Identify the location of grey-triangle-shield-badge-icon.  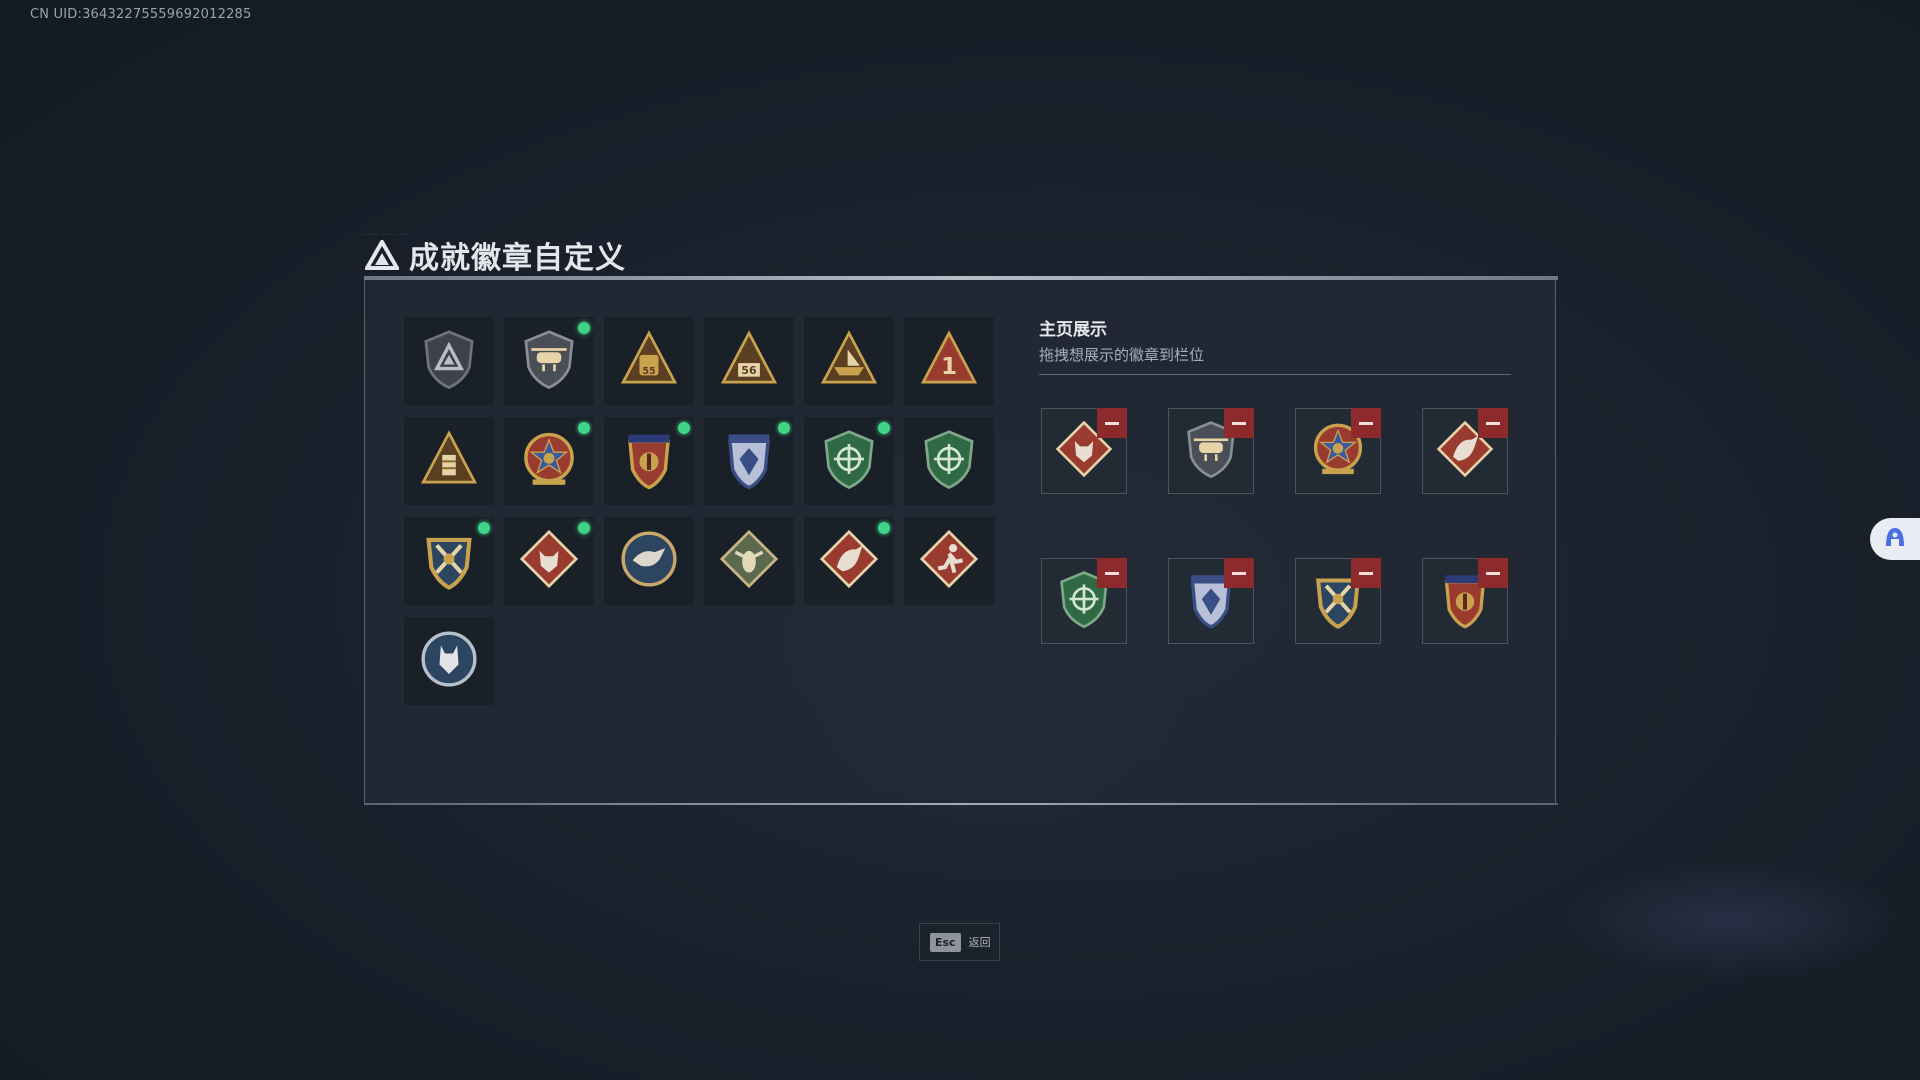
(449, 361).